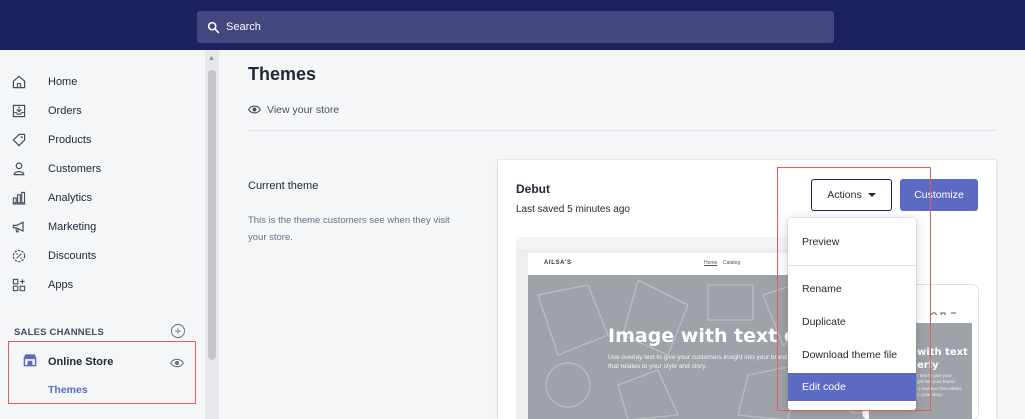 This screenshot has width=1025, height=419. What do you see at coordinates (283, 186) in the screenshot?
I see `current-theme-heading: Current theme` at bounding box center [283, 186].